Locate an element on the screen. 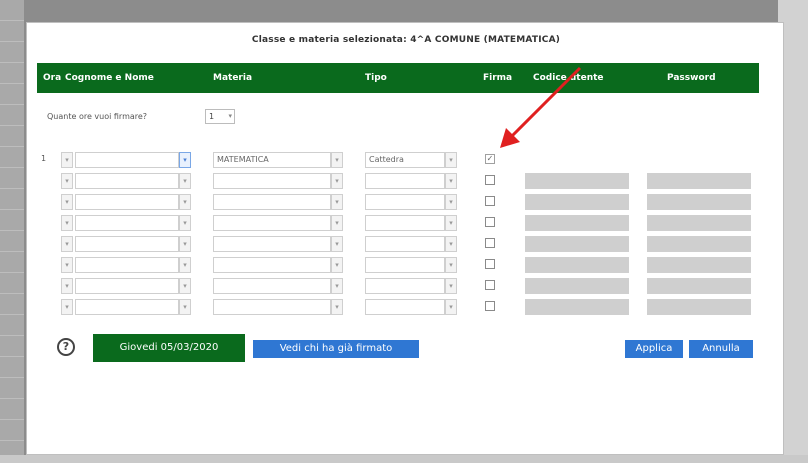 This screenshot has height=463, width=808. header-password: Password is located at coordinates (691, 78).